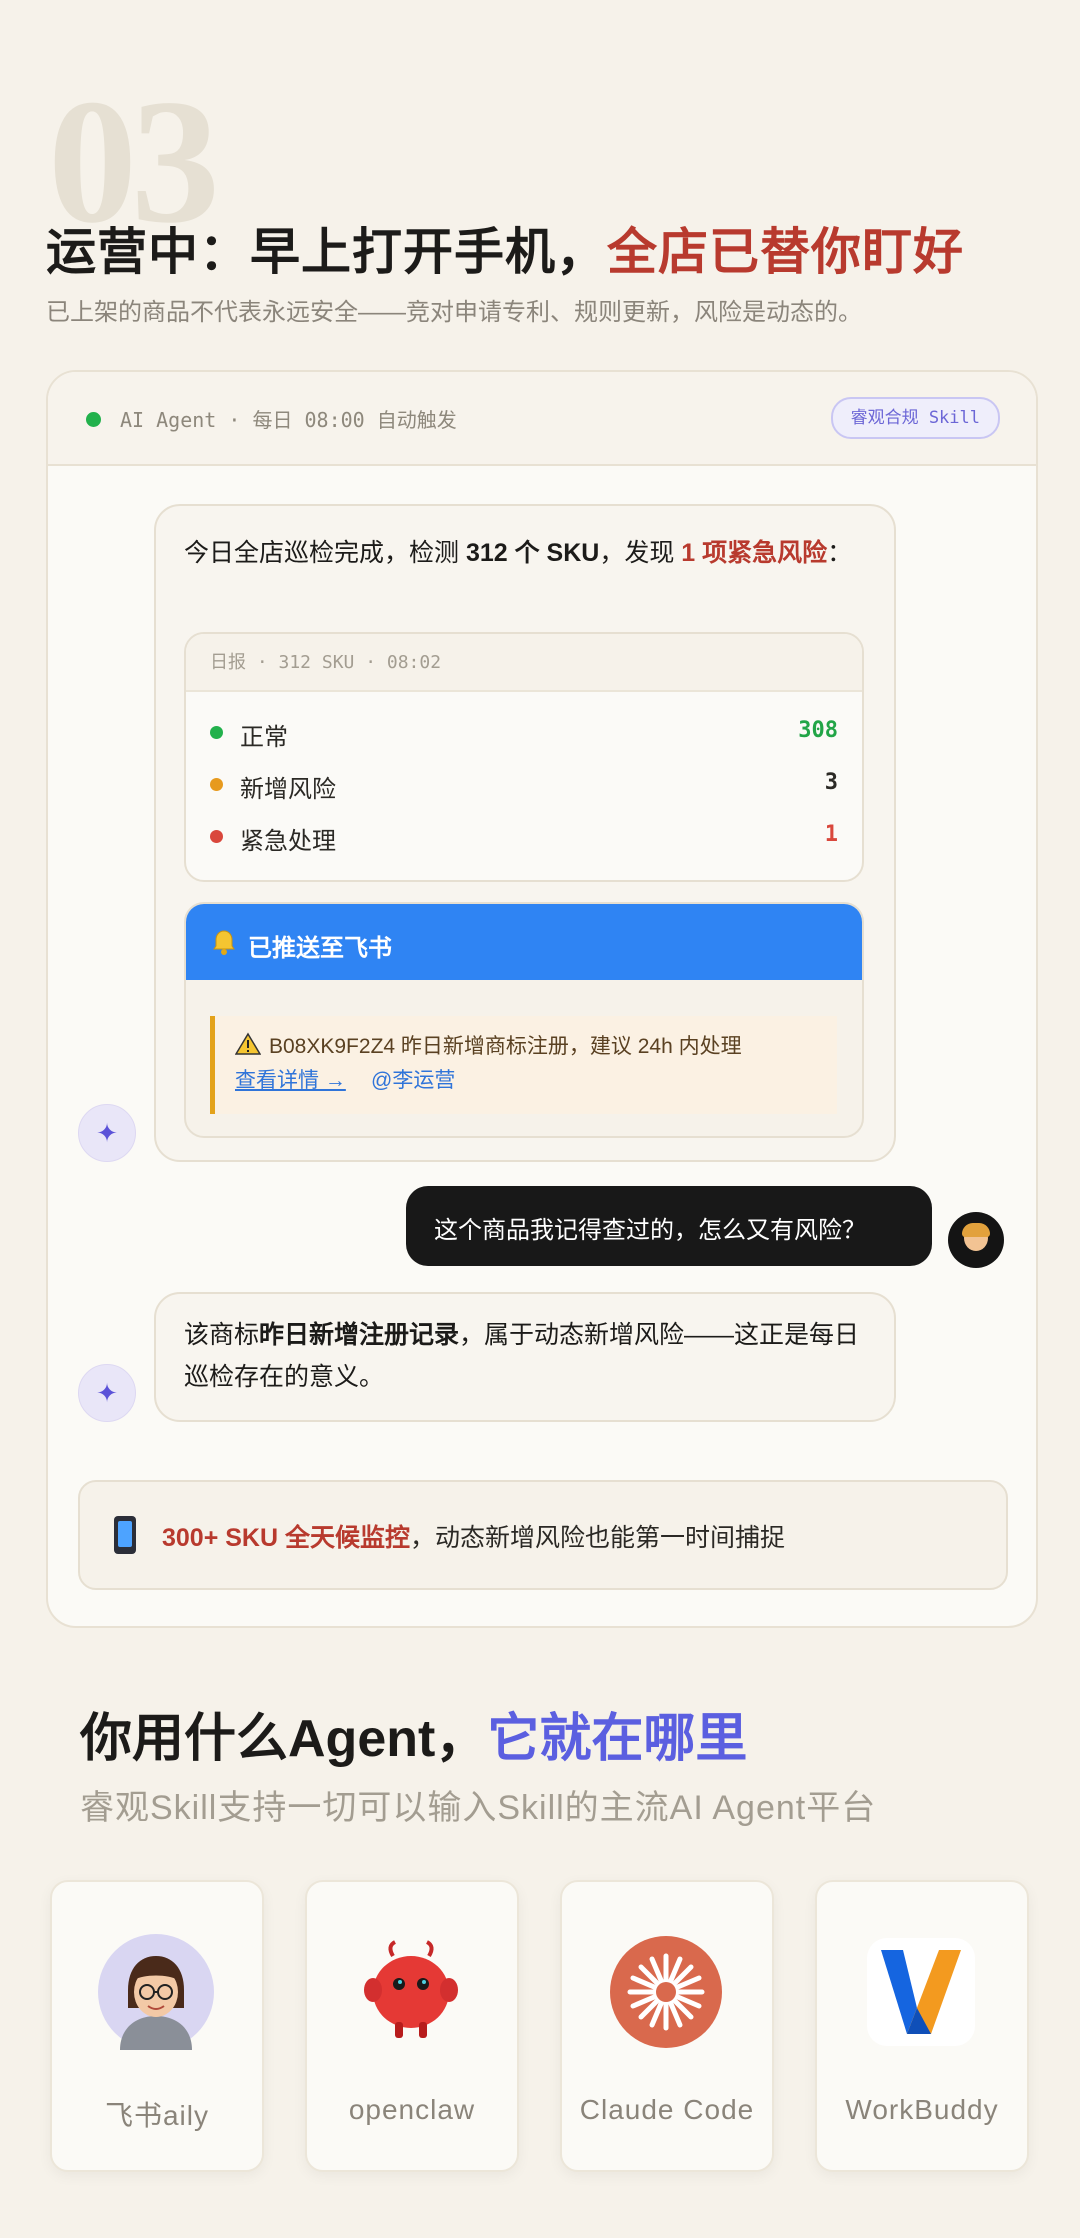 The width and height of the screenshot is (1080, 2238). What do you see at coordinates (474, 1538) in the screenshot?
I see `monitor-text: 300+ SKU 全天候监控，动态新增风险也能第一时间捕捉` at bounding box center [474, 1538].